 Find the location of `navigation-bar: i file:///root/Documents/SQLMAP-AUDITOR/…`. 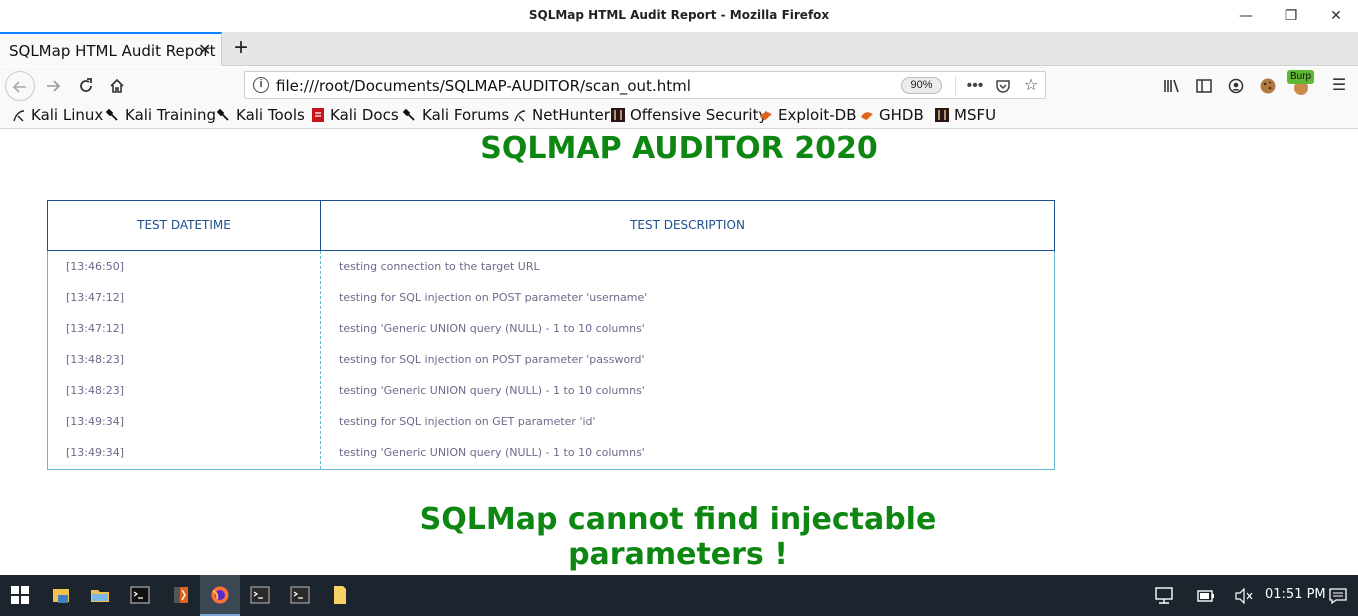

navigation-bar: i file:///root/Documents/SQLMAP-AUDITOR/… is located at coordinates (679, 85).